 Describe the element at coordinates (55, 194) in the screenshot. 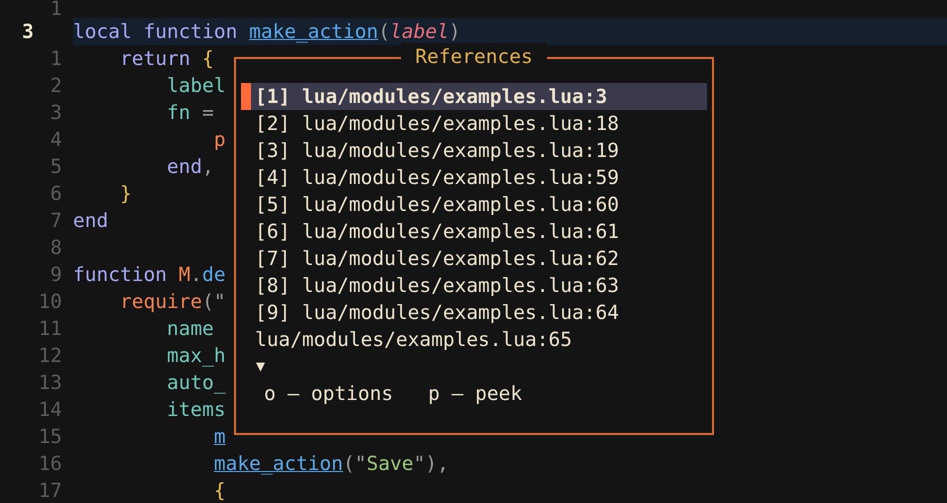

I see `line-number: 6` at that location.